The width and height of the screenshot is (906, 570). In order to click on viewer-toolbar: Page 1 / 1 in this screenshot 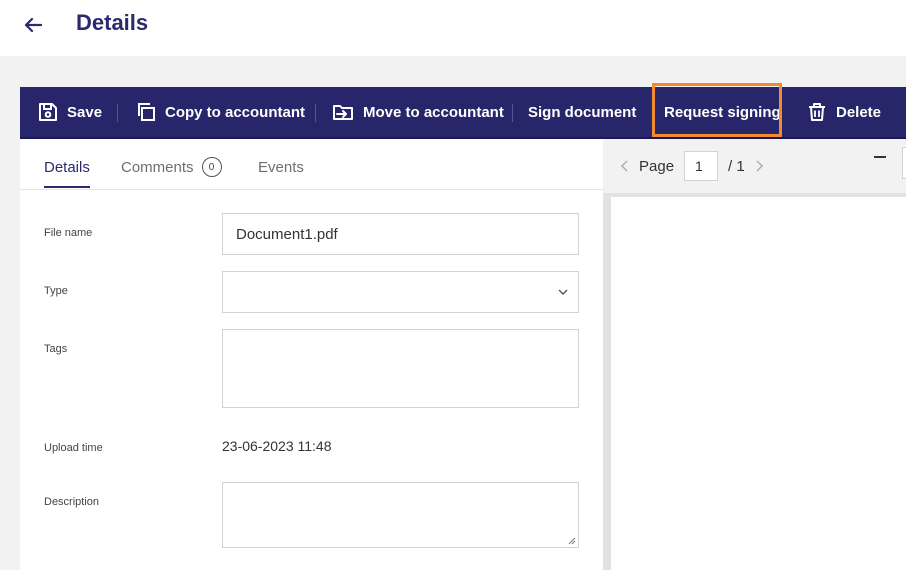, I will do `click(754, 166)`.